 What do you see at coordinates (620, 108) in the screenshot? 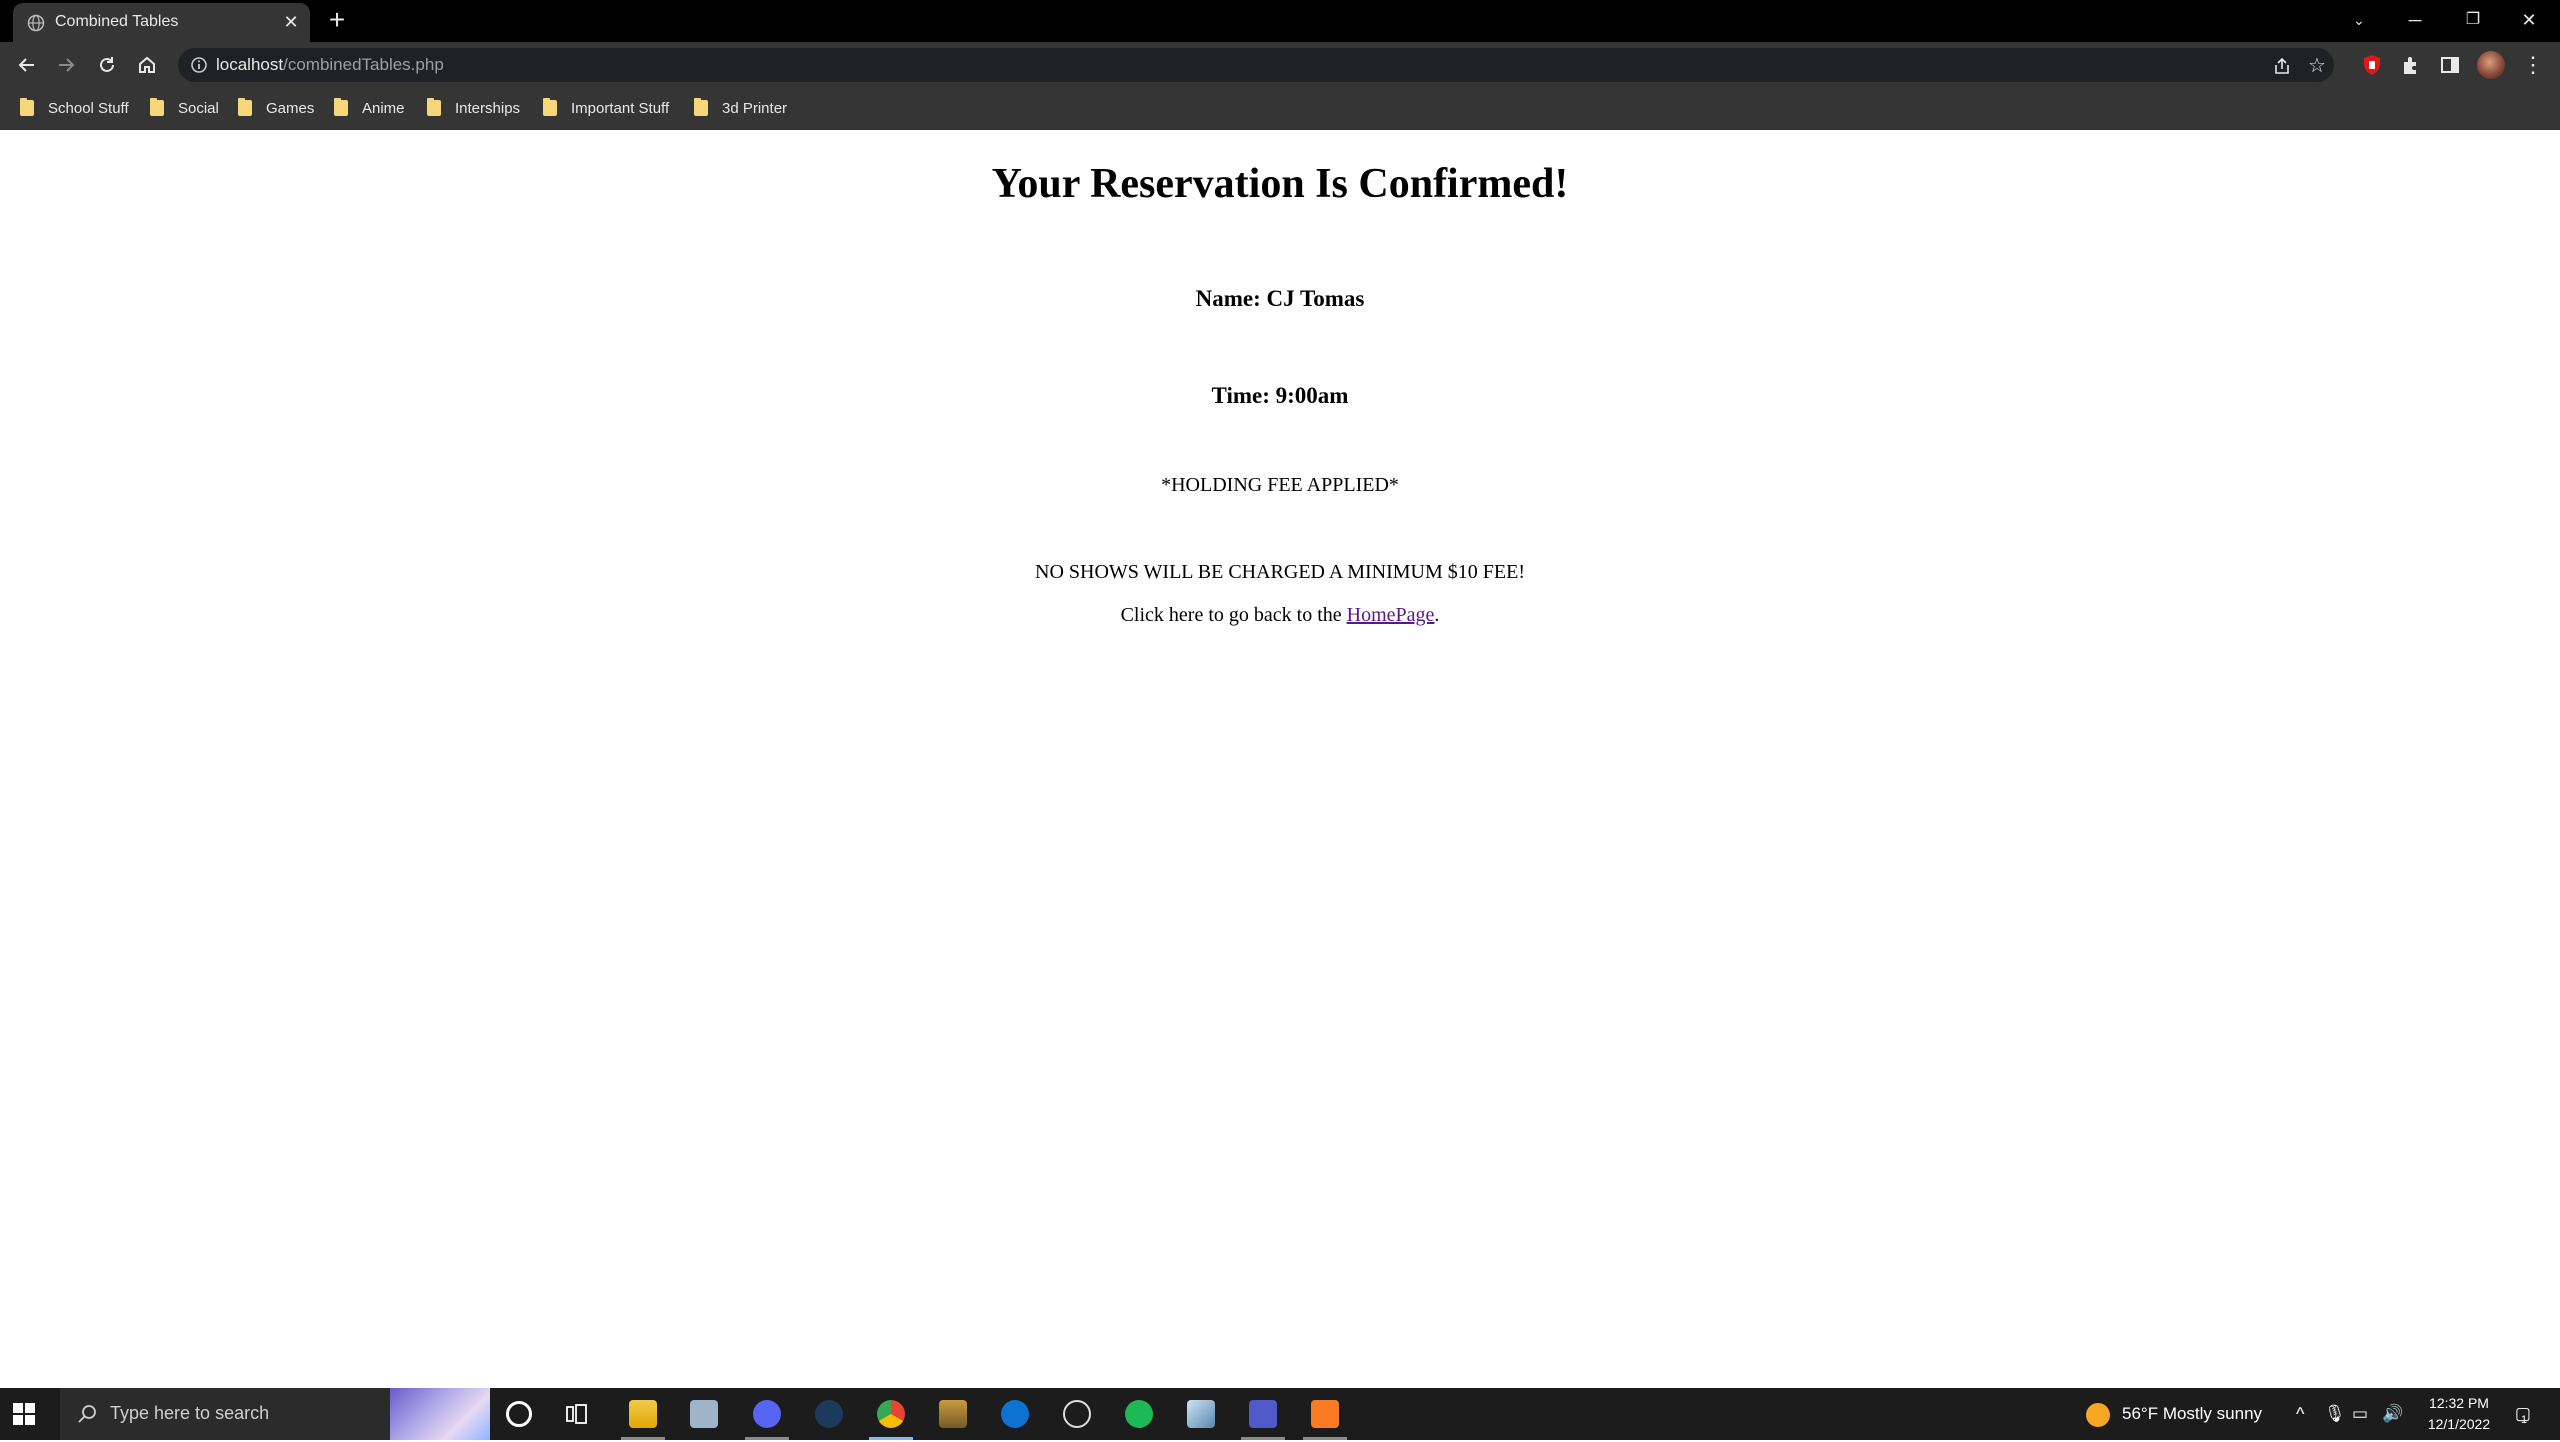
I see `bookmark-label: Important Stuff` at bounding box center [620, 108].